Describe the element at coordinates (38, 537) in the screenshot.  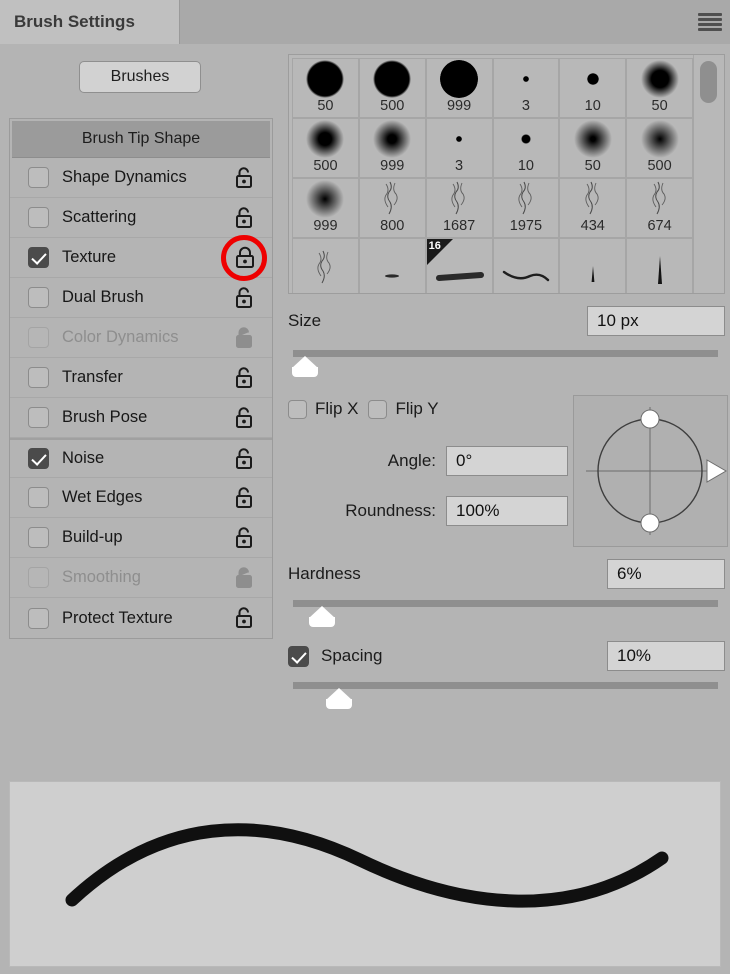
I see `option-checkbox-build-up` at that location.